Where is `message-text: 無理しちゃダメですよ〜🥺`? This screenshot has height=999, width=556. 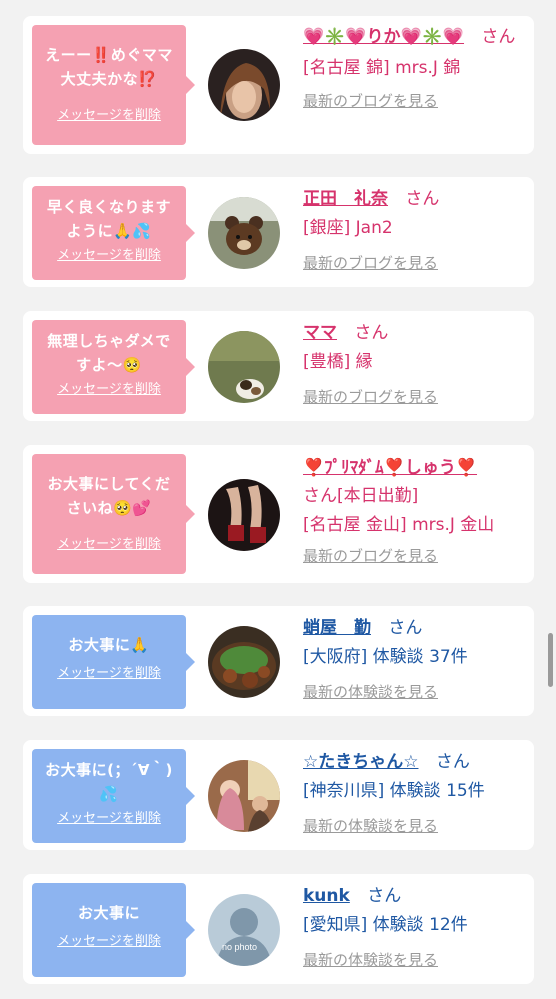 message-text: 無理しちゃダメですよ〜🥺 is located at coordinates (109, 353).